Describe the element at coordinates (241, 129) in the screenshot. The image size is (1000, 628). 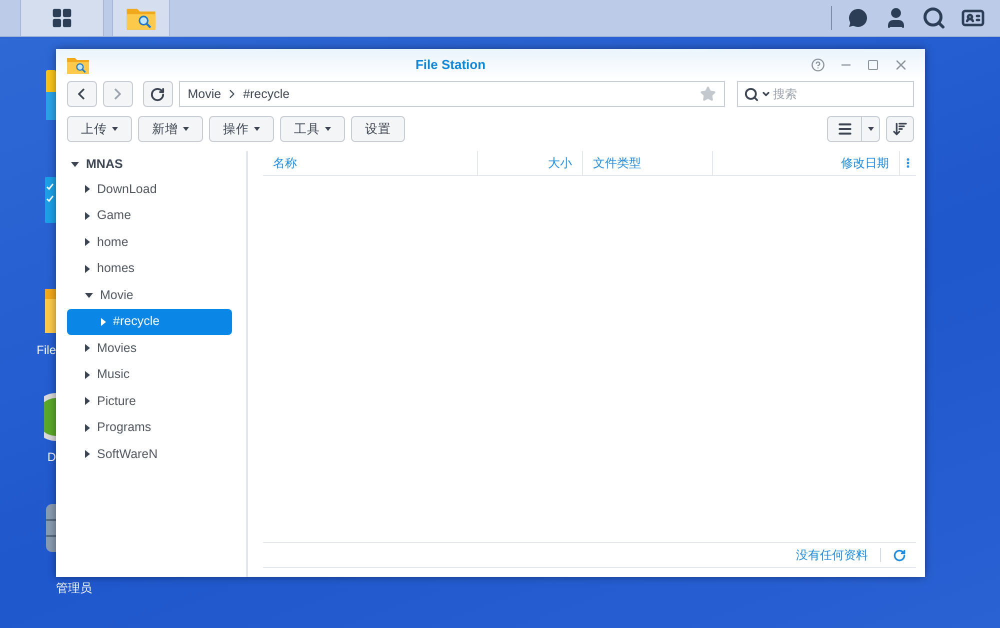
I see `toolbar-button: 操作` at that location.